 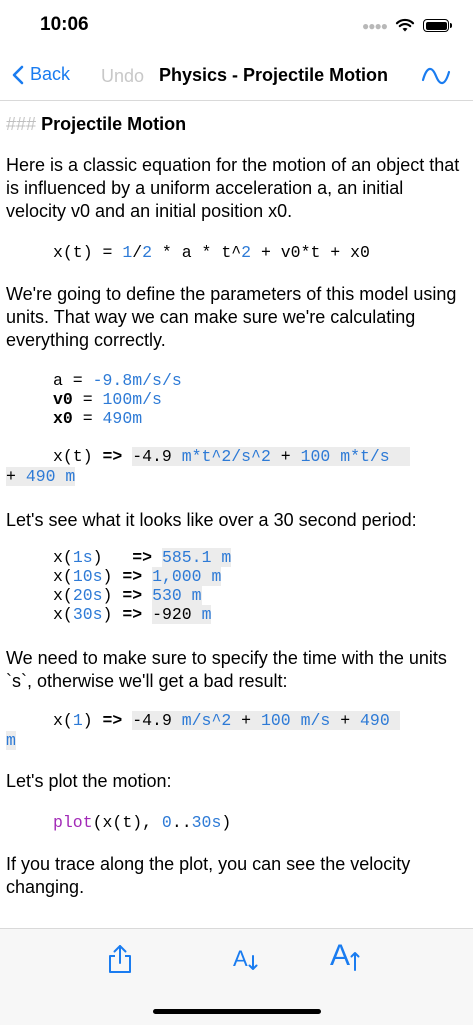 I want to click on font-big-label: A, so click(x=340, y=955).